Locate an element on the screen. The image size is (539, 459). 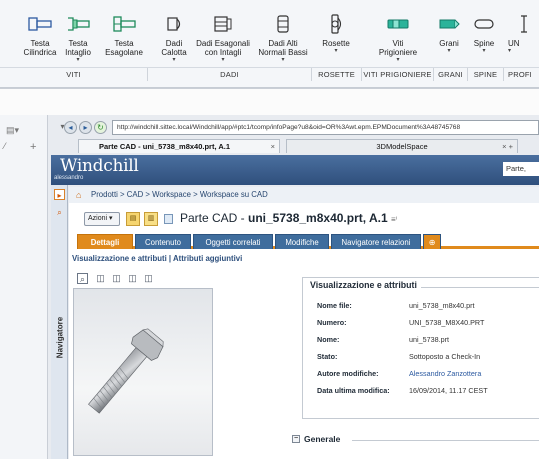
browser-tab-parte-cad: Parte CAD - uni_5738_m8x40.prt, A.1 × is located at coordinates (179, 146).